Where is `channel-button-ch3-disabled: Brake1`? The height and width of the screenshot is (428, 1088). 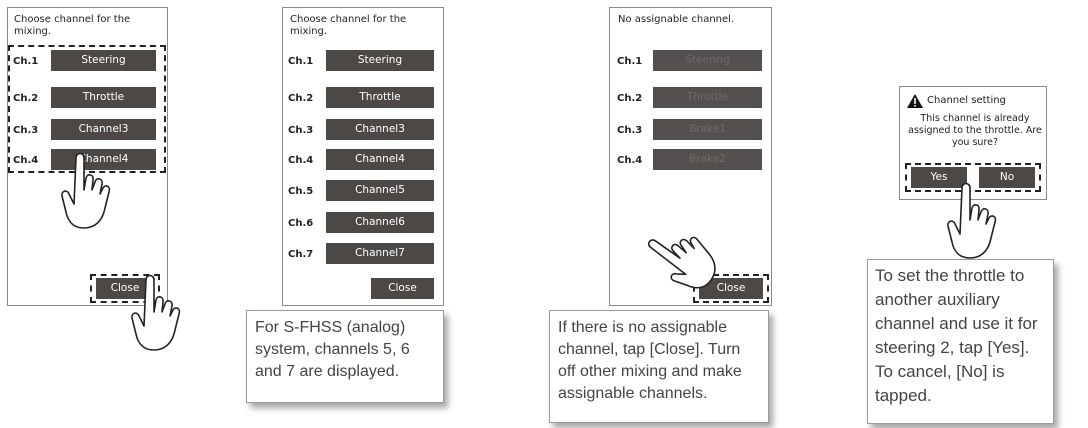
channel-button-ch3-disabled: Brake1 is located at coordinates (707, 129).